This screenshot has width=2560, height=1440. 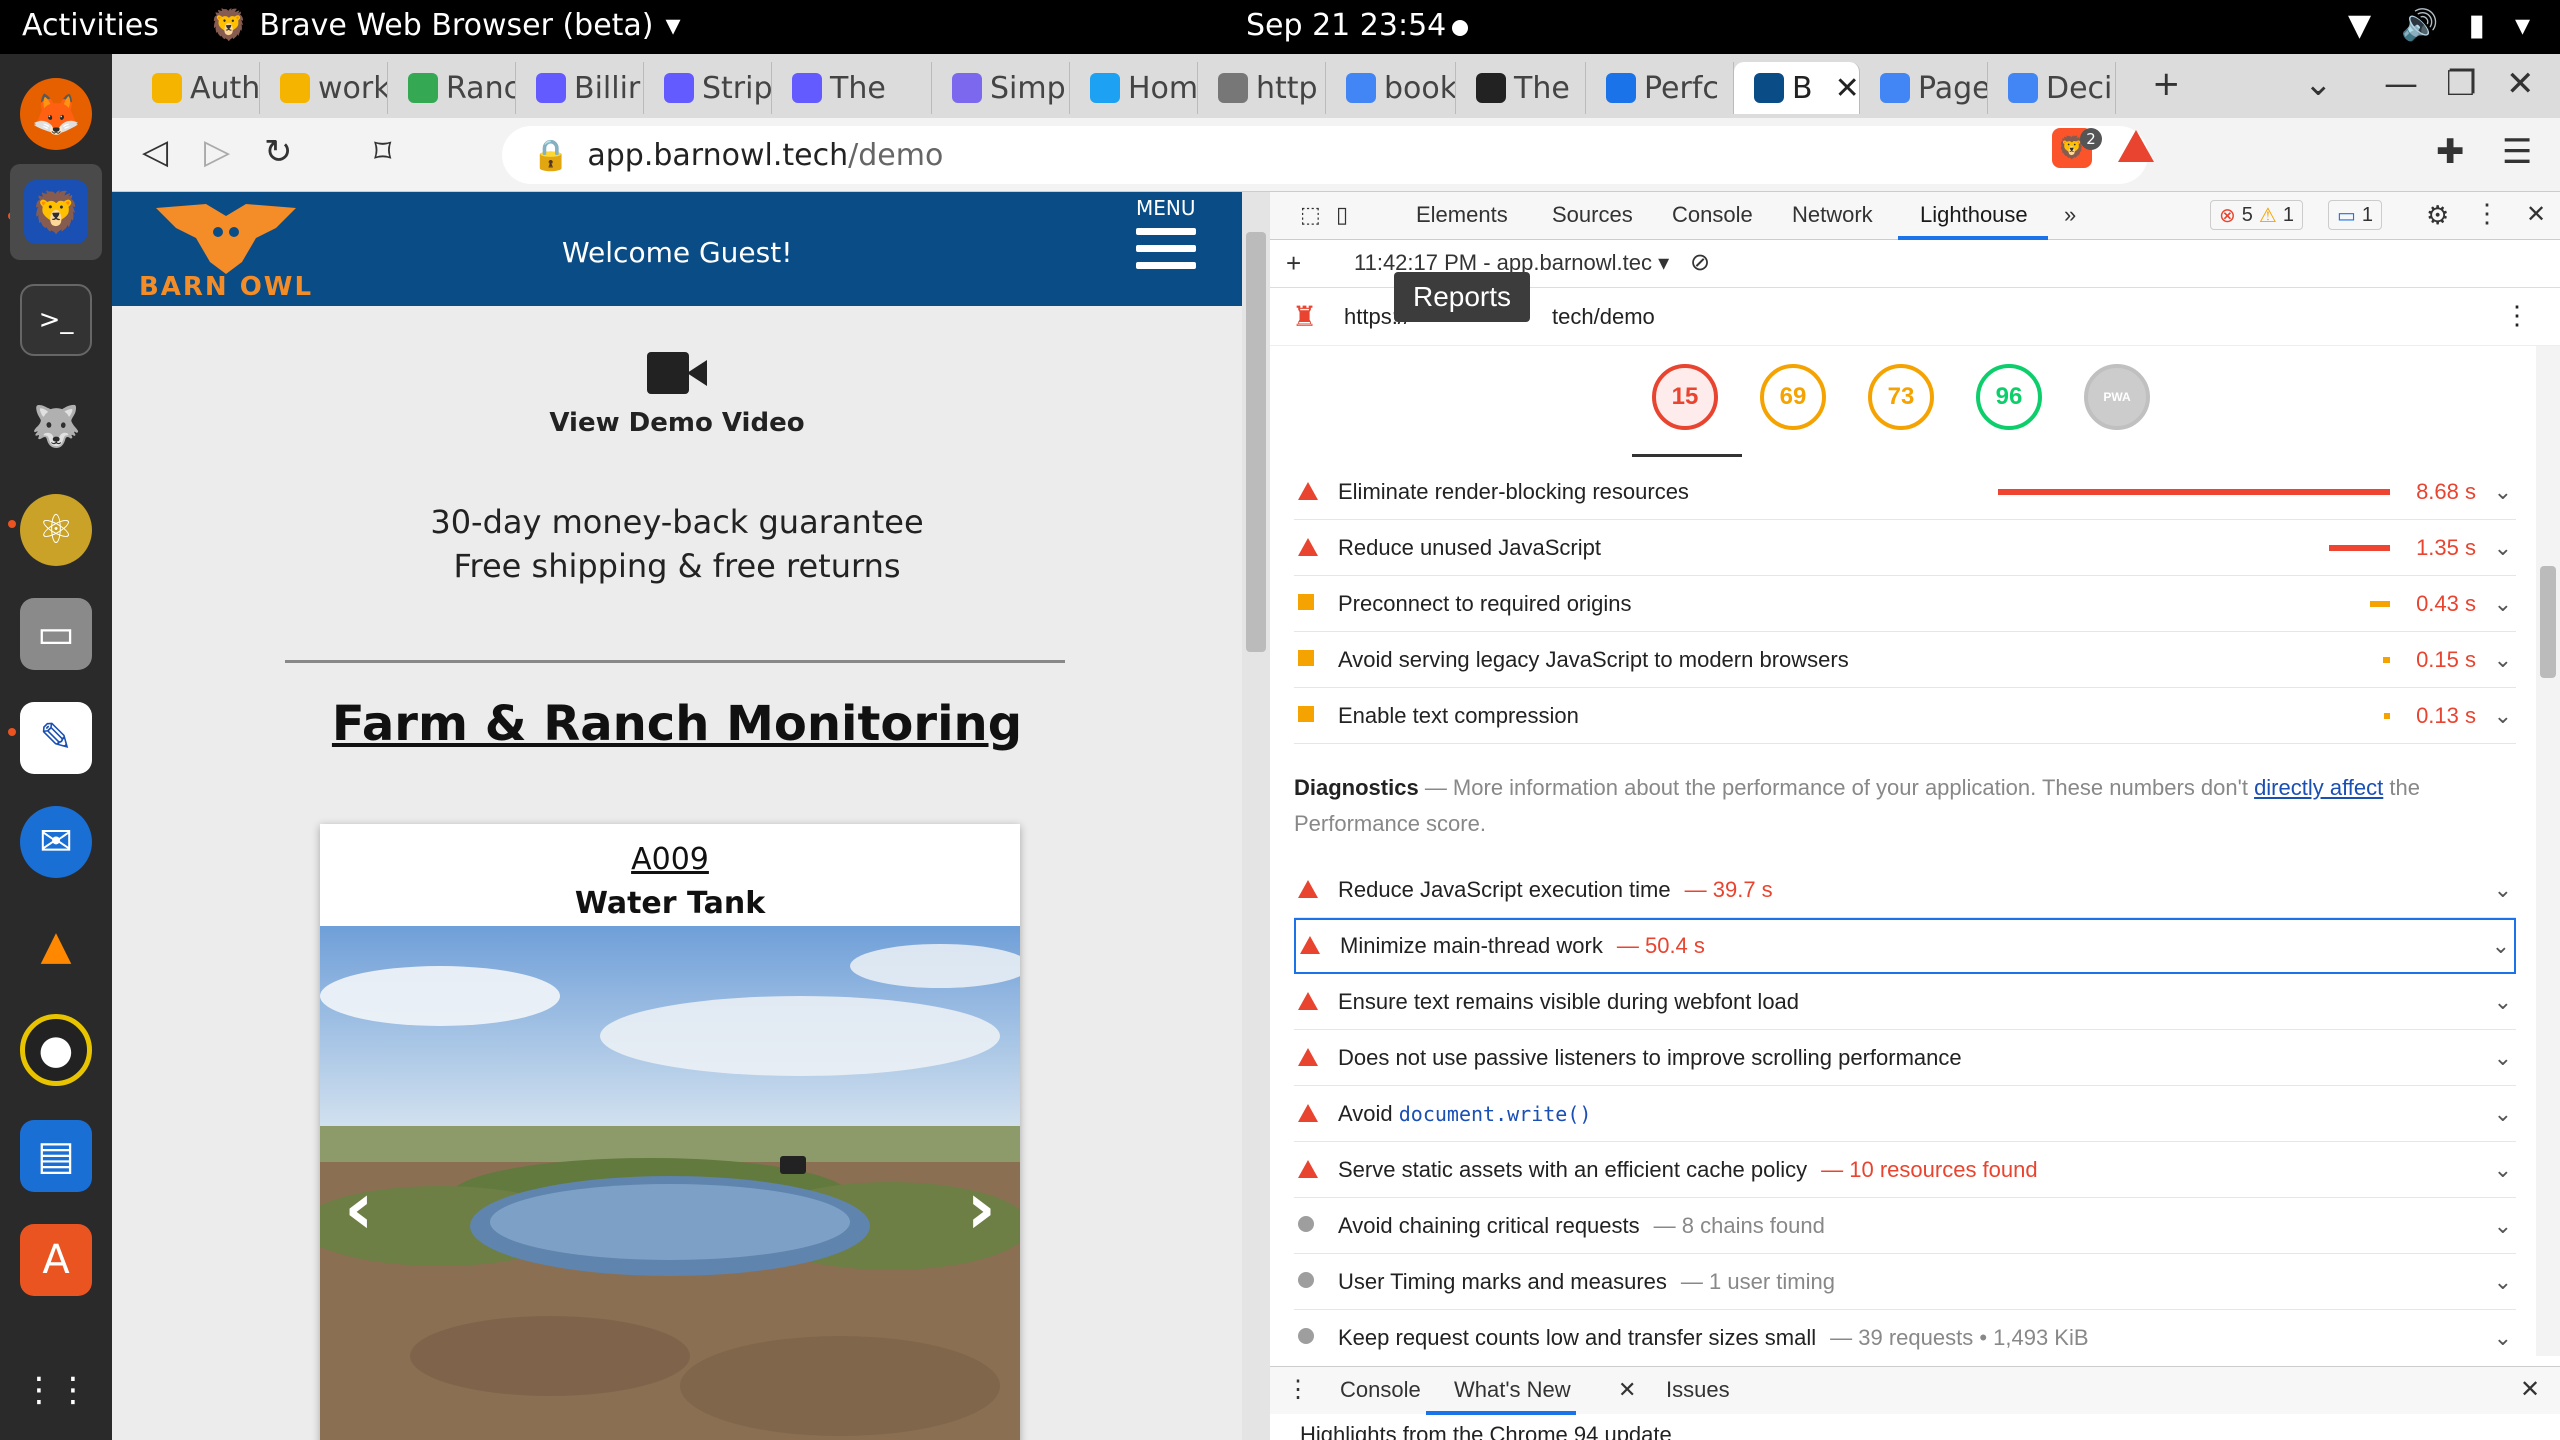 I want to click on browser-tab: Simp, so click(x=1001, y=88).